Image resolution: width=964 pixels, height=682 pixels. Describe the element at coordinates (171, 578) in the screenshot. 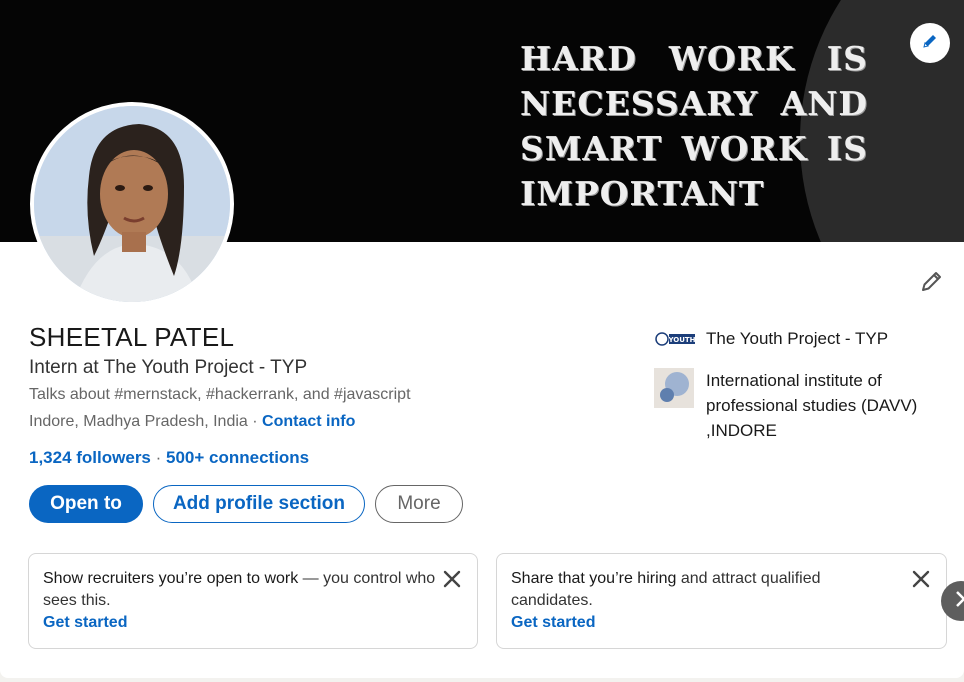

I see `suggestion-title: Show recruiters you’re open to work` at that location.